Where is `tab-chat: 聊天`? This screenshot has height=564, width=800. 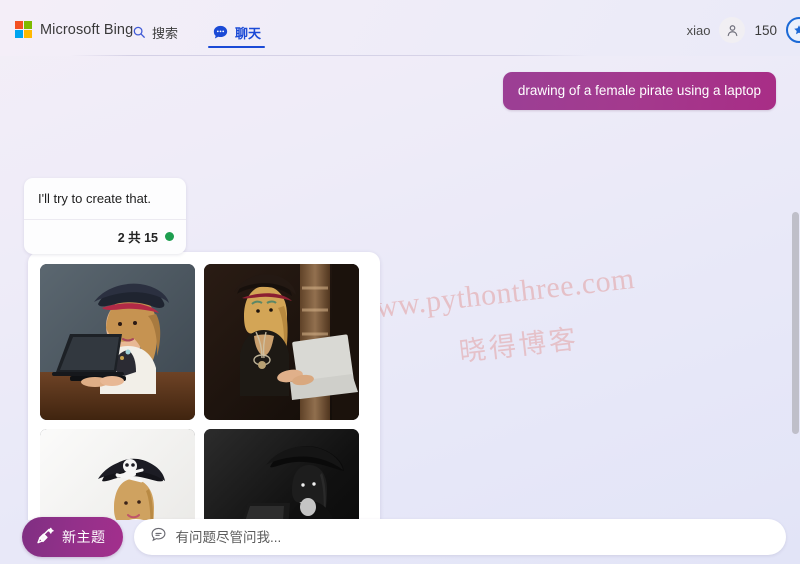
tab-chat: 聊天 is located at coordinates (237, 30).